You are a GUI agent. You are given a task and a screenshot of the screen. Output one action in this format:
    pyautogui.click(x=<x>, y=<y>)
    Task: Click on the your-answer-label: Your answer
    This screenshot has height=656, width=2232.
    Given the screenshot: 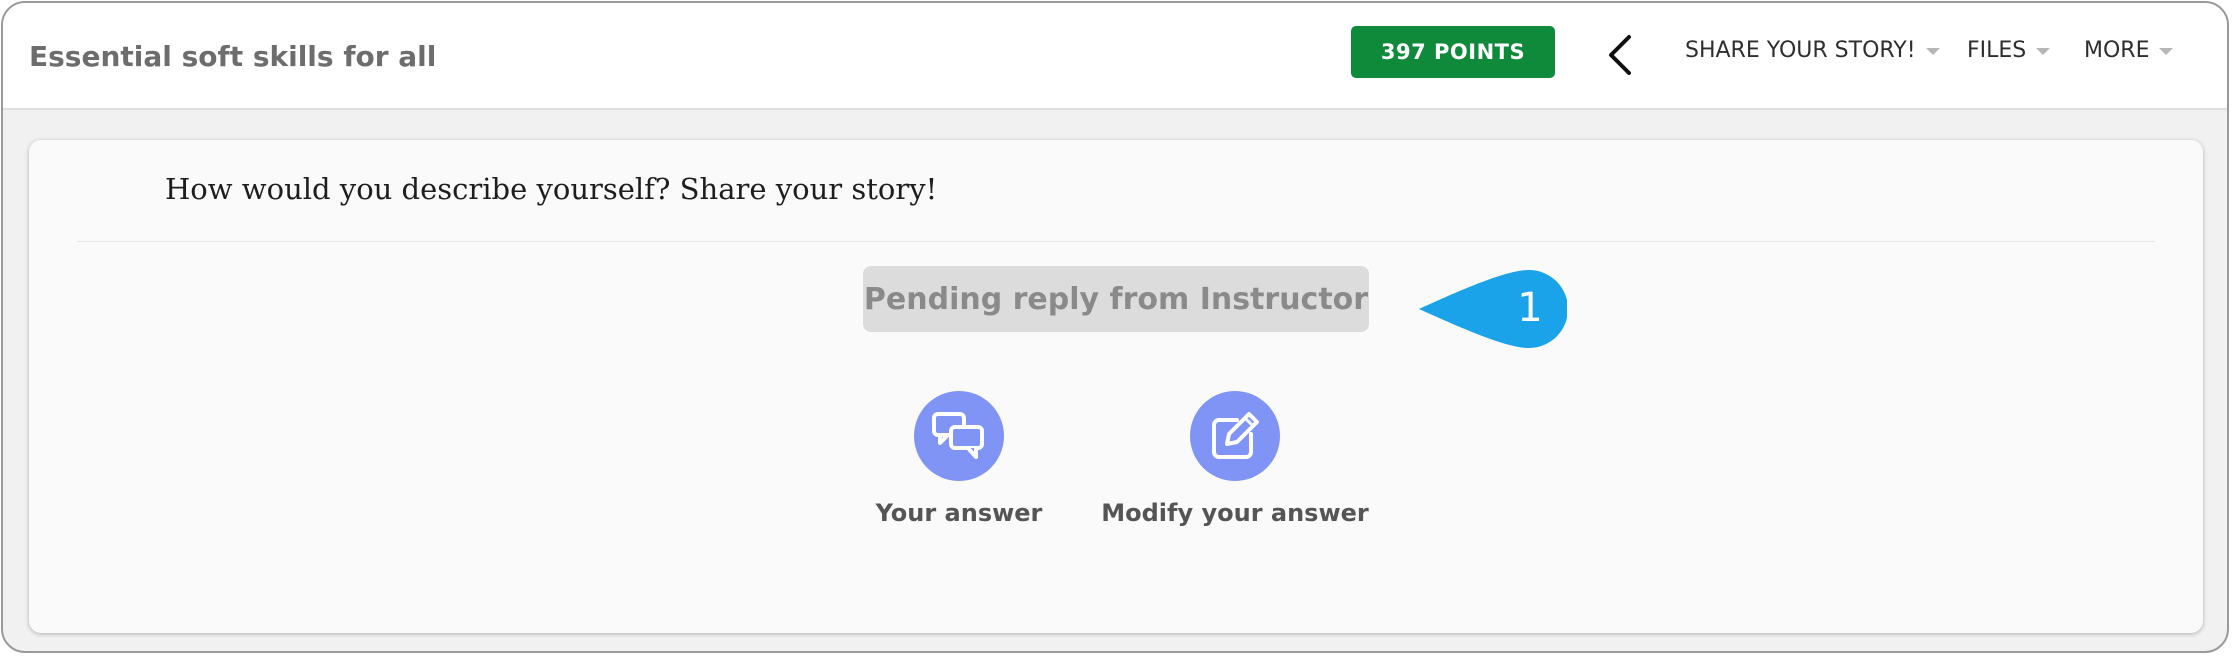 What is the action you would take?
    pyautogui.click(x=959, y=513)
    